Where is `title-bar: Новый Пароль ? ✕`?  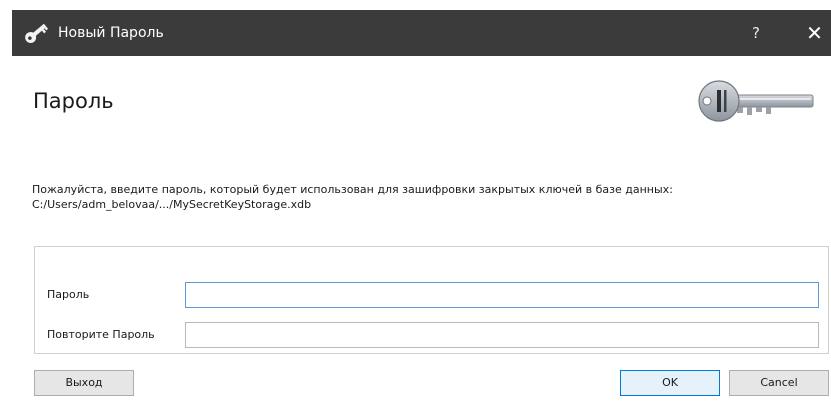
title-bar: Новый Пароль ? ✕ is located at coordinates (421, 33).